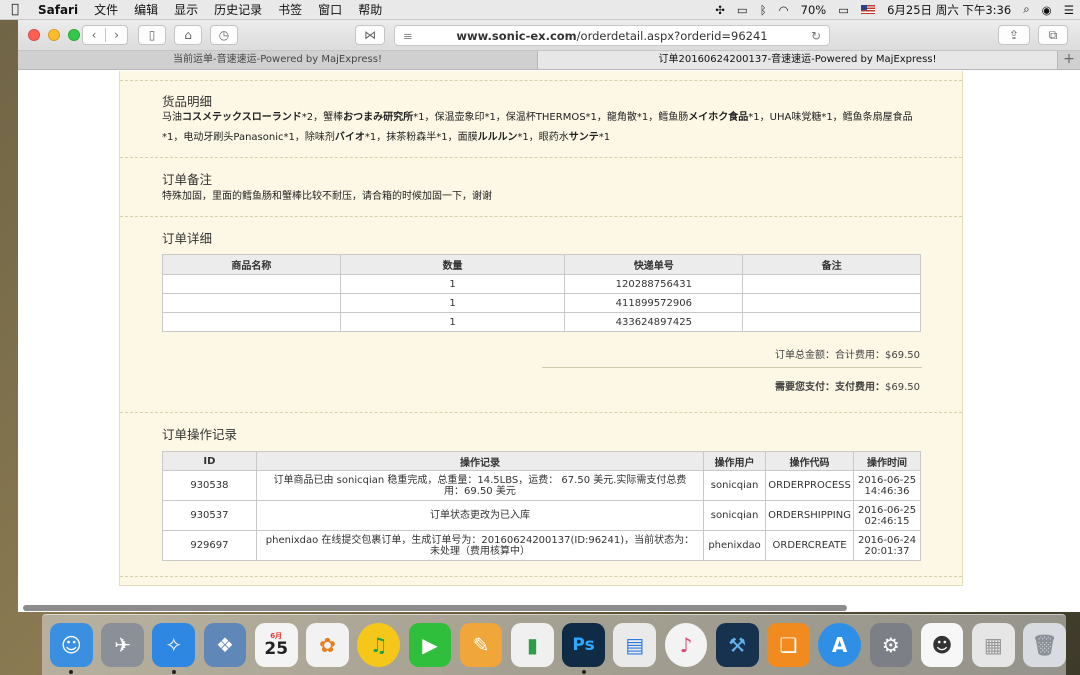 This screenshot has width=1080, height=675. Describe the element at coordinates (209, 461) in the screenshot. I see `col-header-id: ID` at that location.